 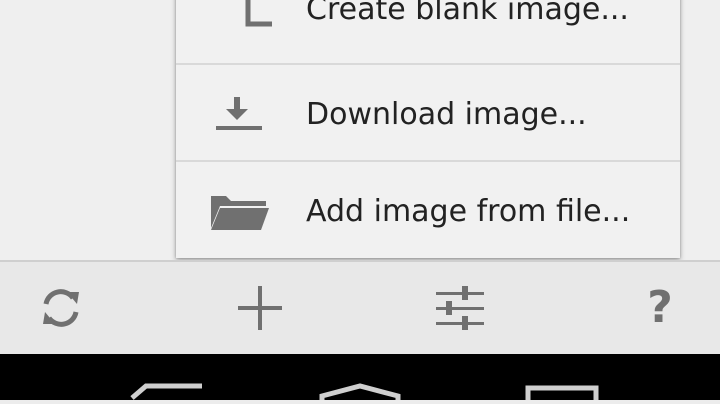 I want to click on sliders-icon, so click(x=460, y=308).